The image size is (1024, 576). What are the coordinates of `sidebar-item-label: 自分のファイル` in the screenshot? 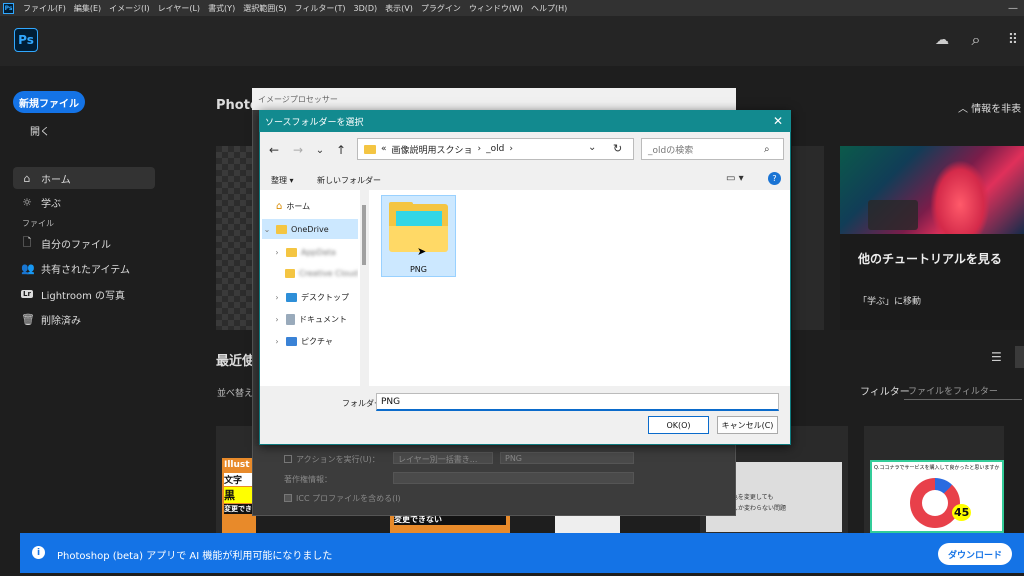 It's located at (76, 245).